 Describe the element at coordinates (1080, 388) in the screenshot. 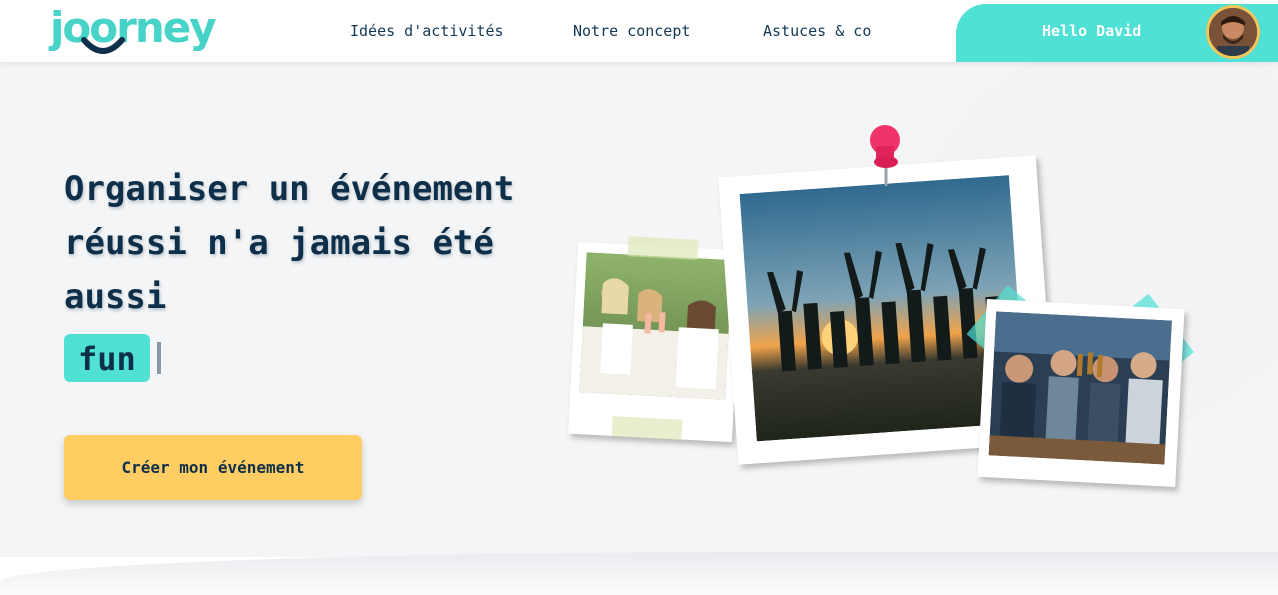

I see `friends-cheering-image` at that location.